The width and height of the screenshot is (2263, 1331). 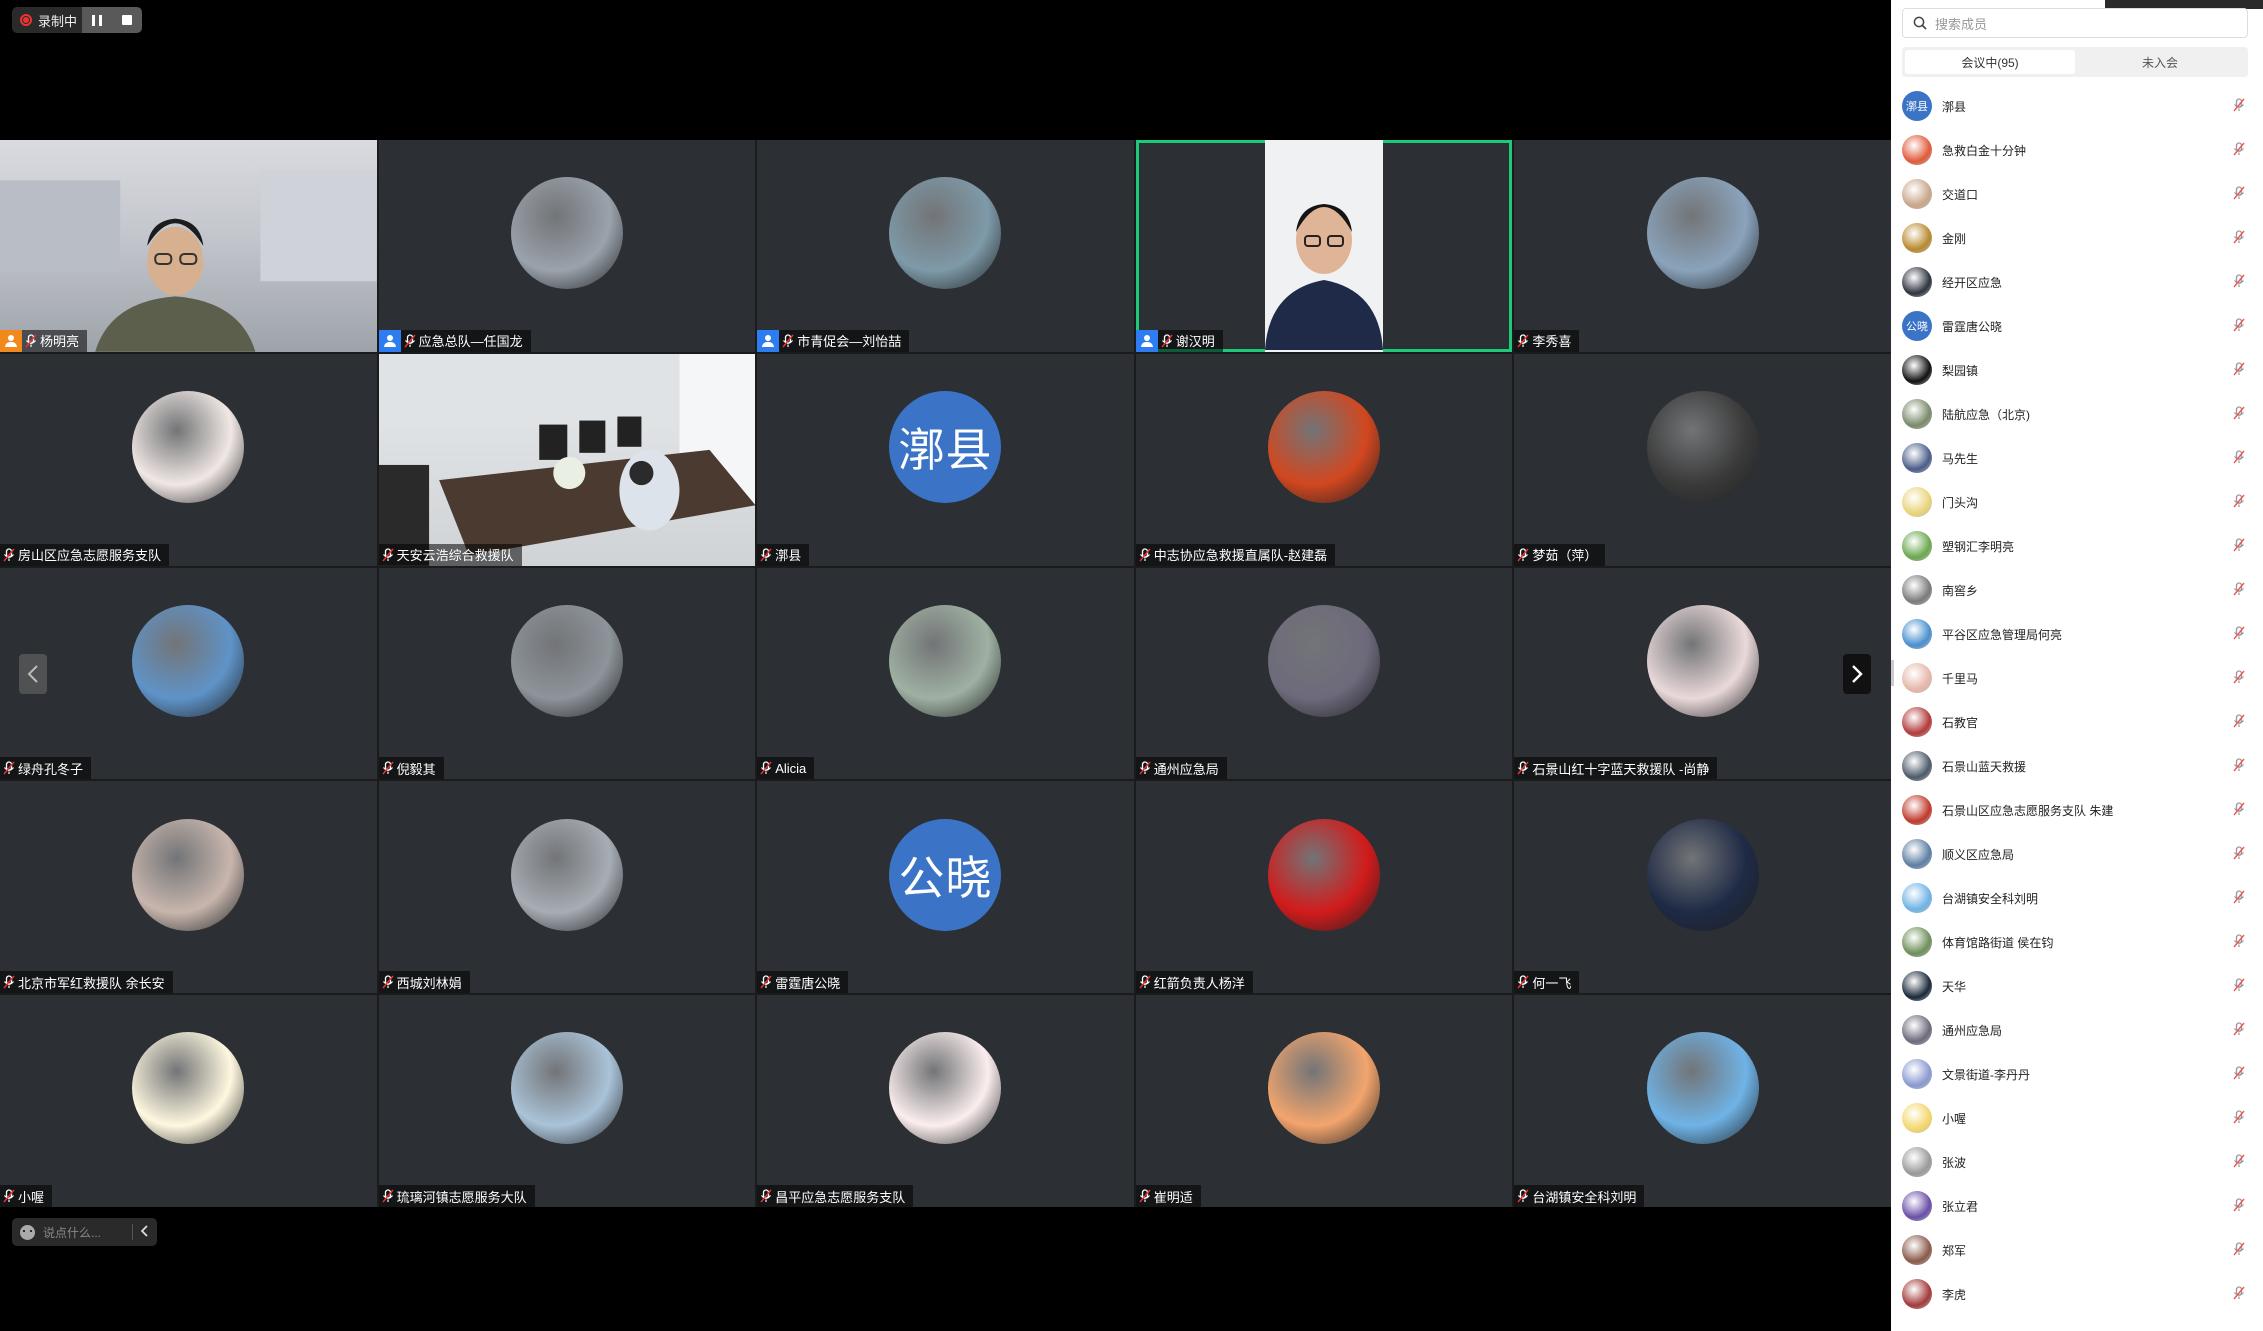 I want to click on member-item: 李虎, so click(x=2077, y=1294).